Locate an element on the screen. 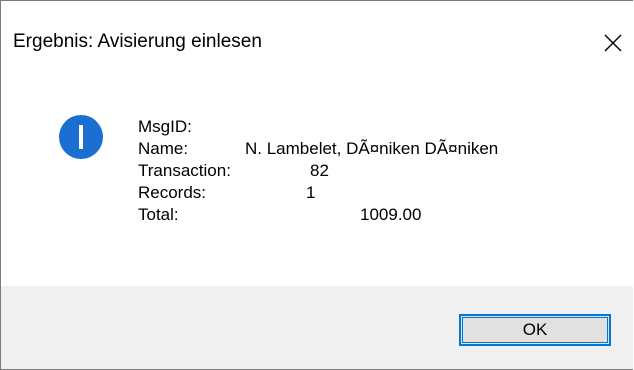 This screenshot has height=370, width=634. name-label: Name: is located at coordinates (163, 148).